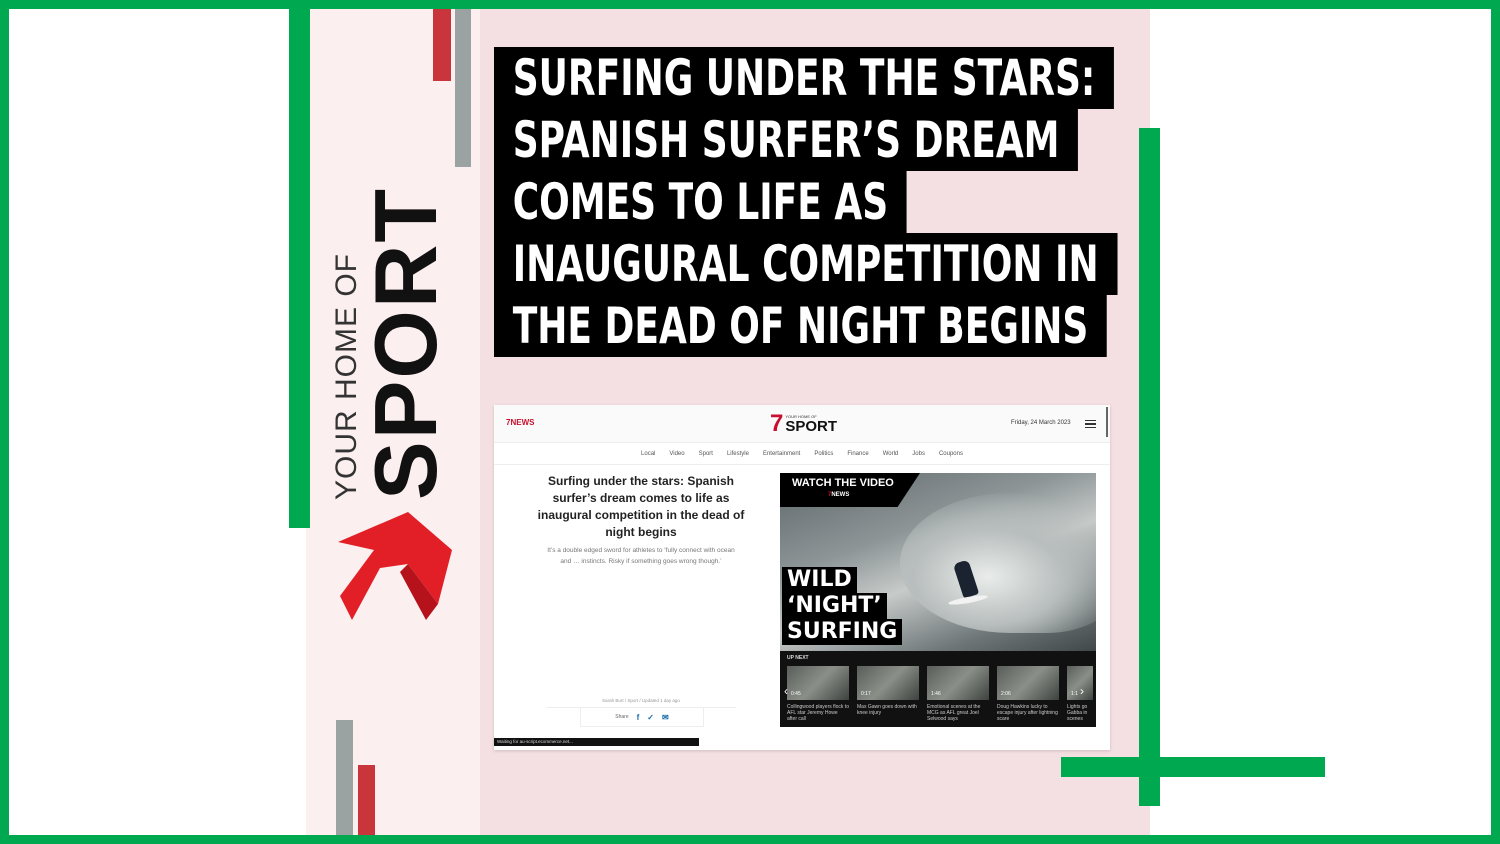 The image size is (1500, 844). Describe the element at coordinates (1193, 767) in the screenshot. I see `green-bar-right-horizontal` at that location.